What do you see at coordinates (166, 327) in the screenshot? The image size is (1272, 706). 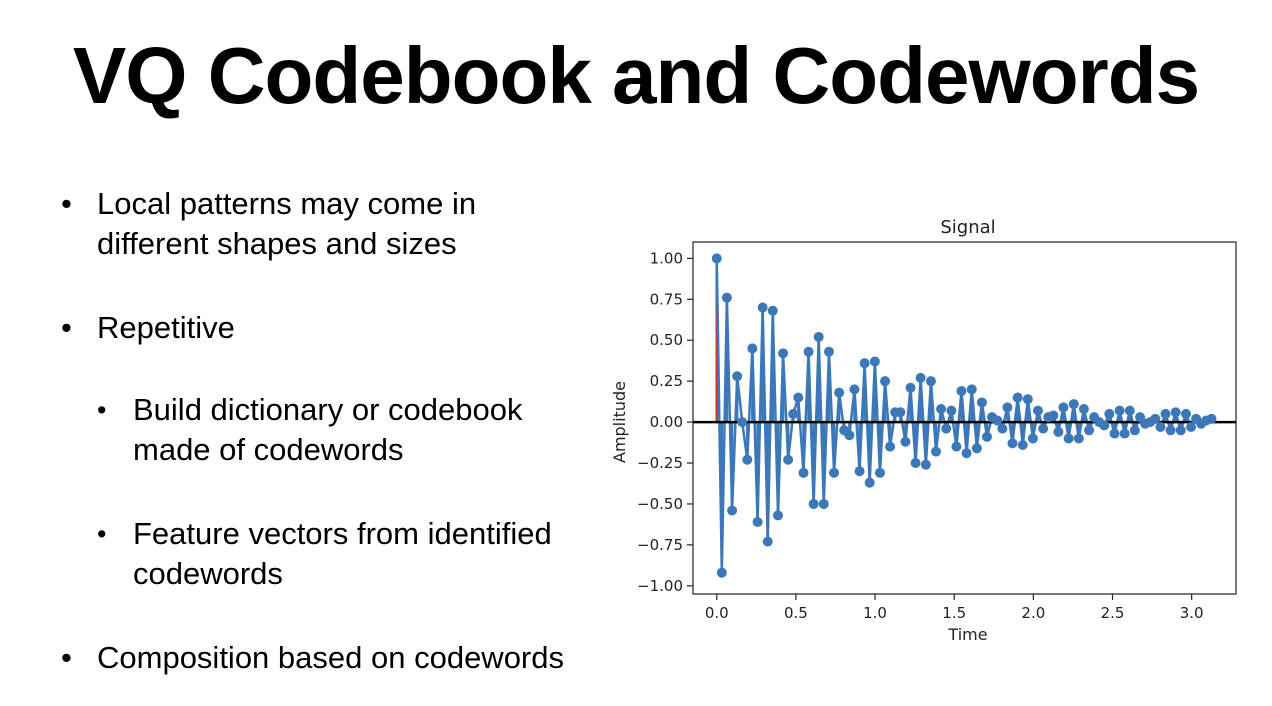 I see `bullet-text-line: Repetitive` at bounding box center [166, 327].